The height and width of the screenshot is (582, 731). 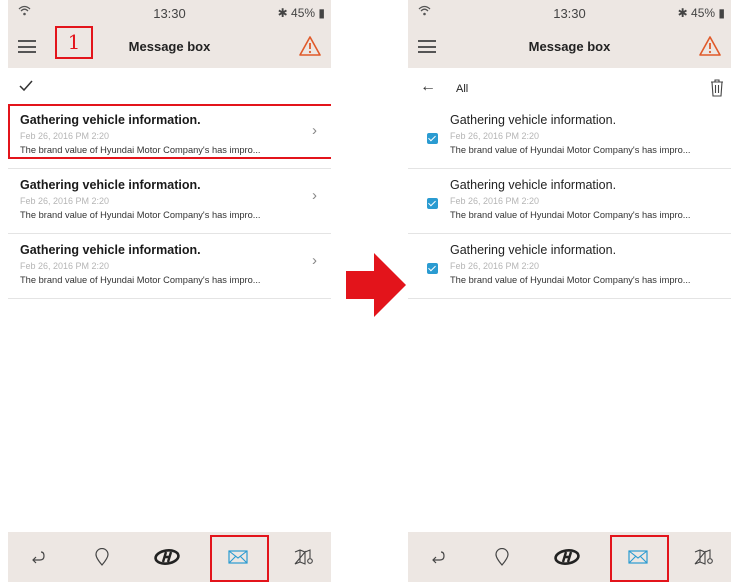 I want to click on highlight-message-box, so click(x=169, y=131).